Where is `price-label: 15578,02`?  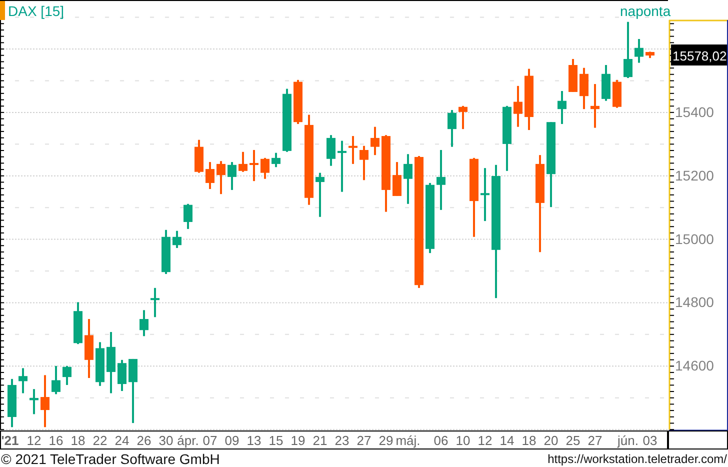 price-label: 15578,02 is located at coordinates (699, 55).